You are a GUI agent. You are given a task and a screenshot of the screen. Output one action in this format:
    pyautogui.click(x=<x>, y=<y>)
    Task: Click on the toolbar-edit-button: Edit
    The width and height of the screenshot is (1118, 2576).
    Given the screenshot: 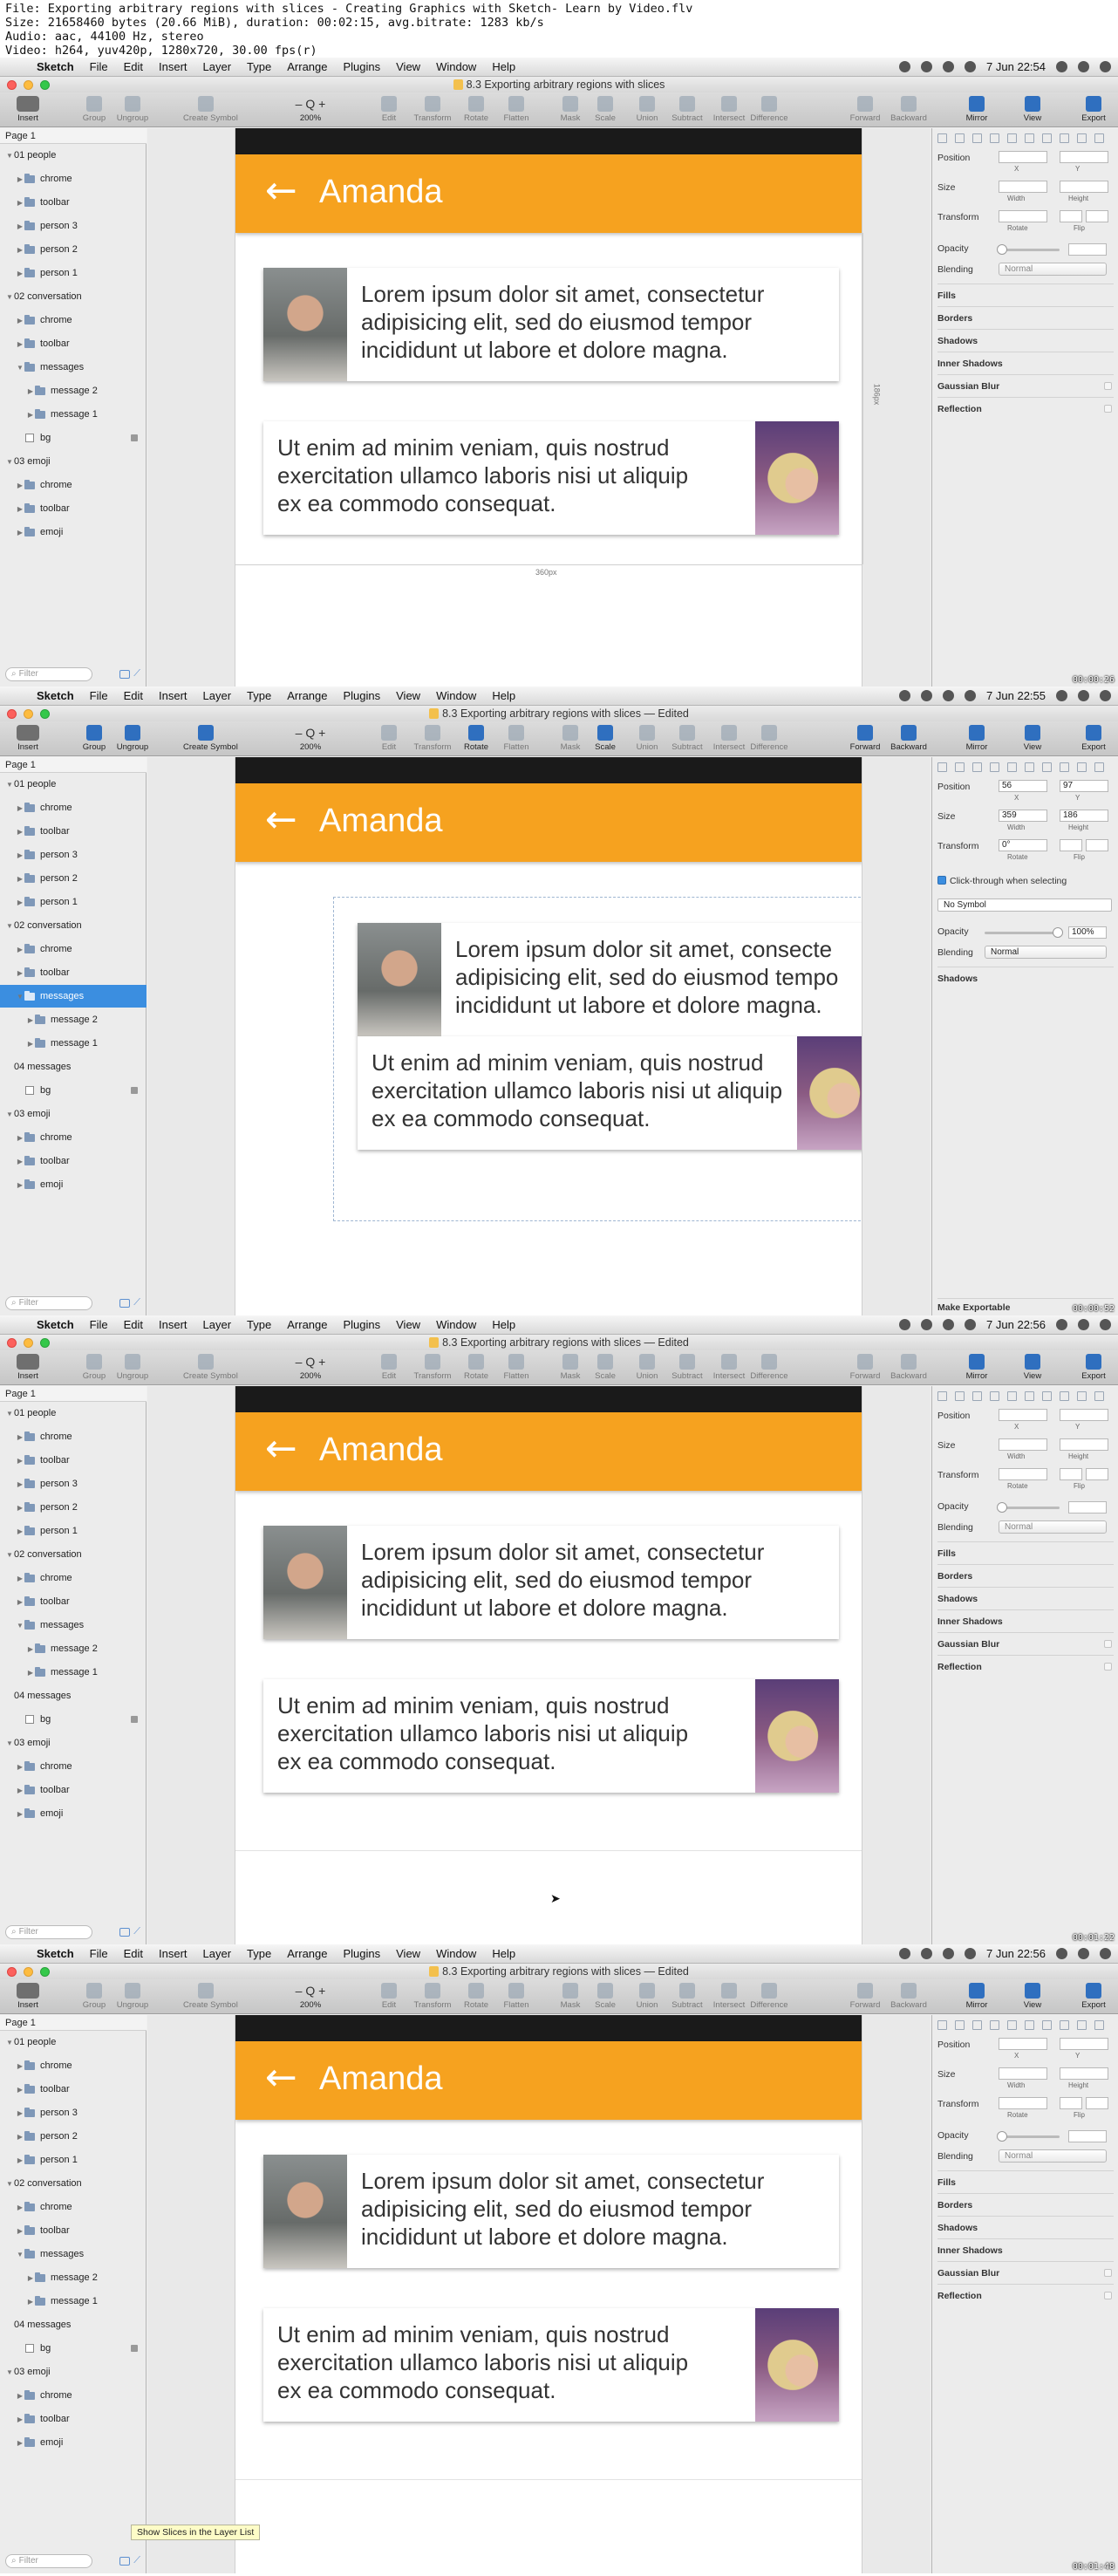 What is the action you would take?
    pyautogui.click(x=389, y=1369)
    